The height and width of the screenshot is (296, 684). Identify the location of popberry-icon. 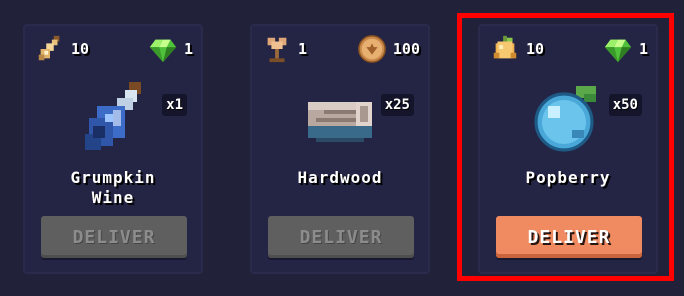
(568, 118).